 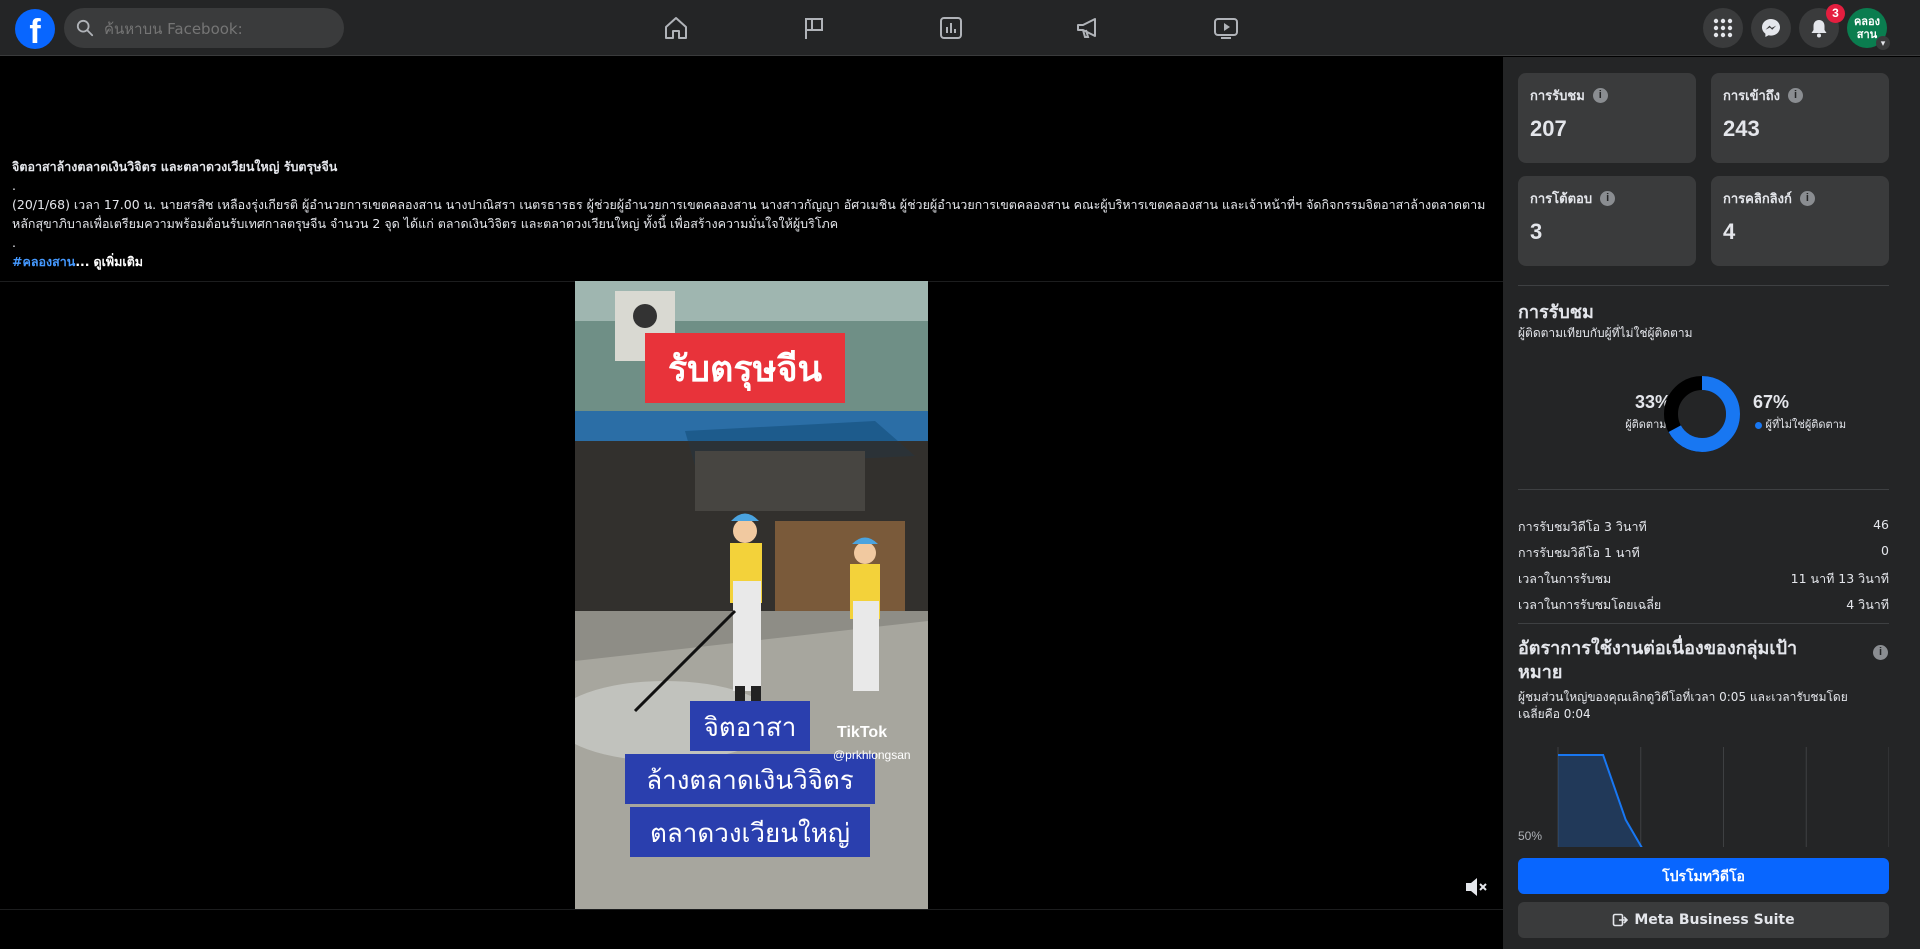 I want to click on notification-badge: 3, so click(x=1835, y=13).